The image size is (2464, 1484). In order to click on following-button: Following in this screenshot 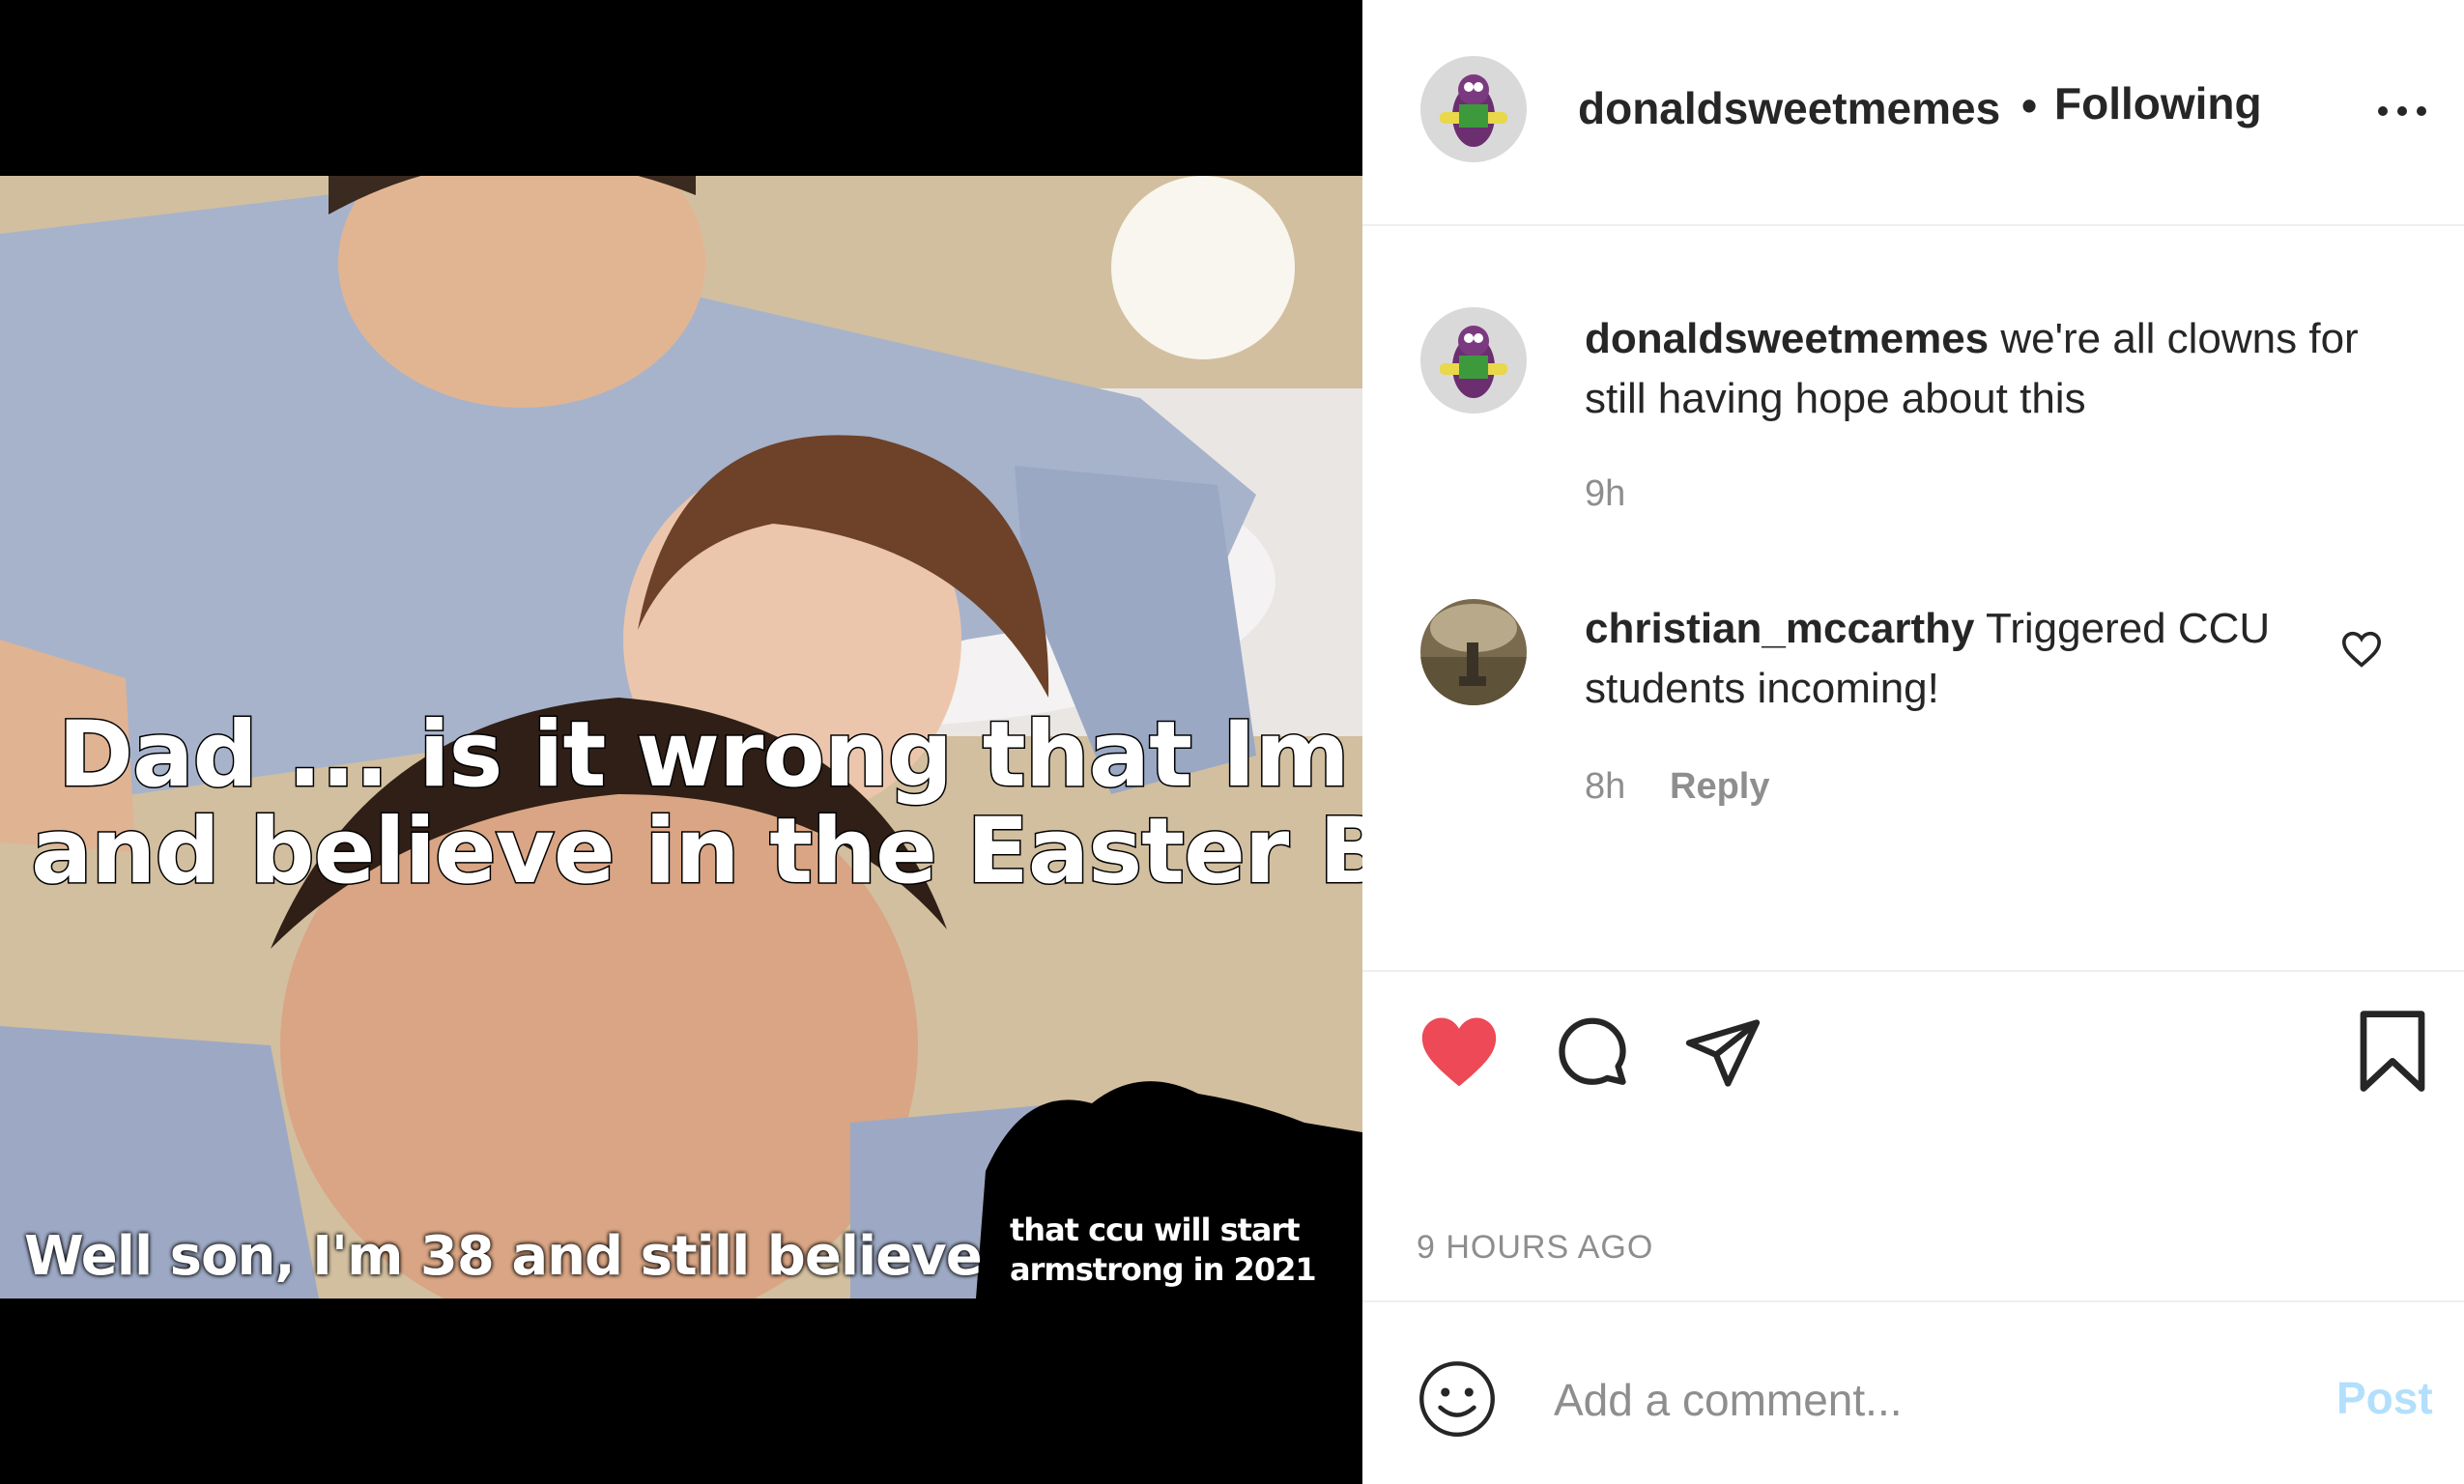, I will do `click(2158, 103)`.